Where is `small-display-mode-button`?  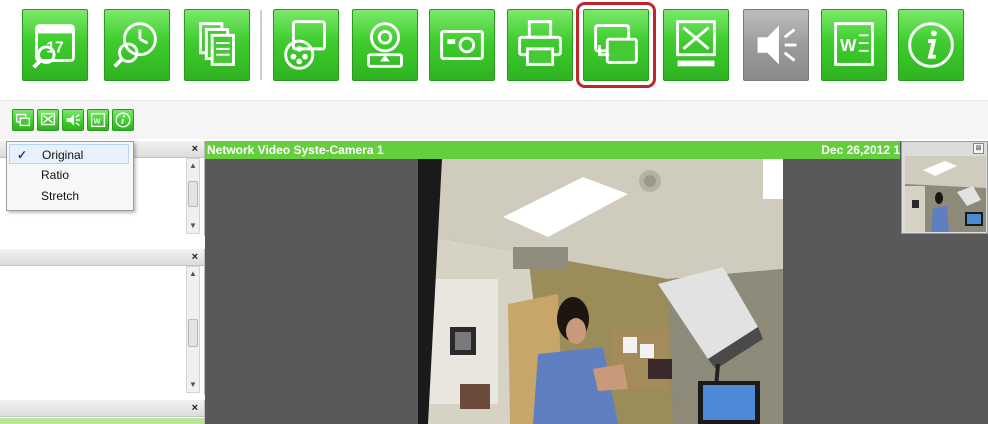
small-display-mode-button is located at coordinates (23, 120).